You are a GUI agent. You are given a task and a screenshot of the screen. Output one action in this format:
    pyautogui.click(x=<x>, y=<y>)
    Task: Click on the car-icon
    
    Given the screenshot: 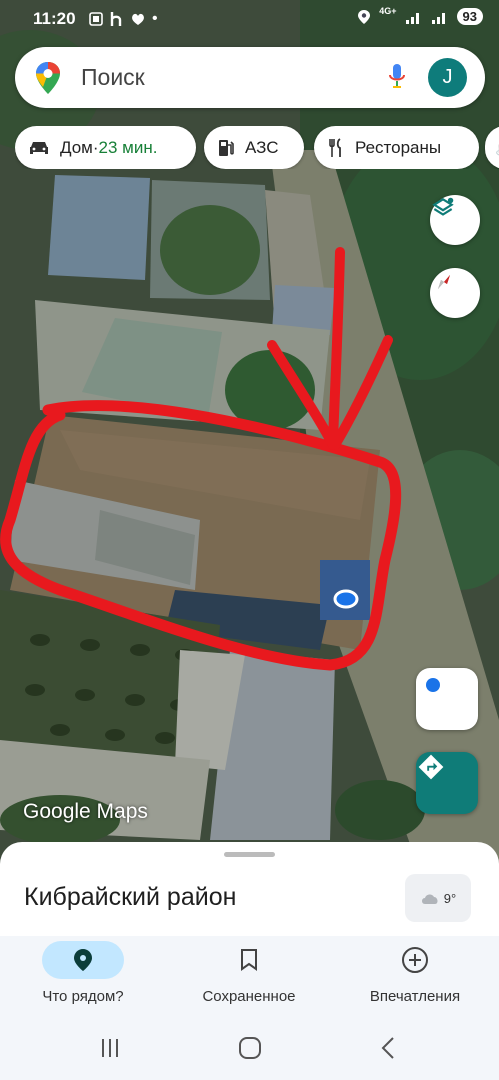 What is the action you would take?
    pyautogui.click(x=39, y=147)
    